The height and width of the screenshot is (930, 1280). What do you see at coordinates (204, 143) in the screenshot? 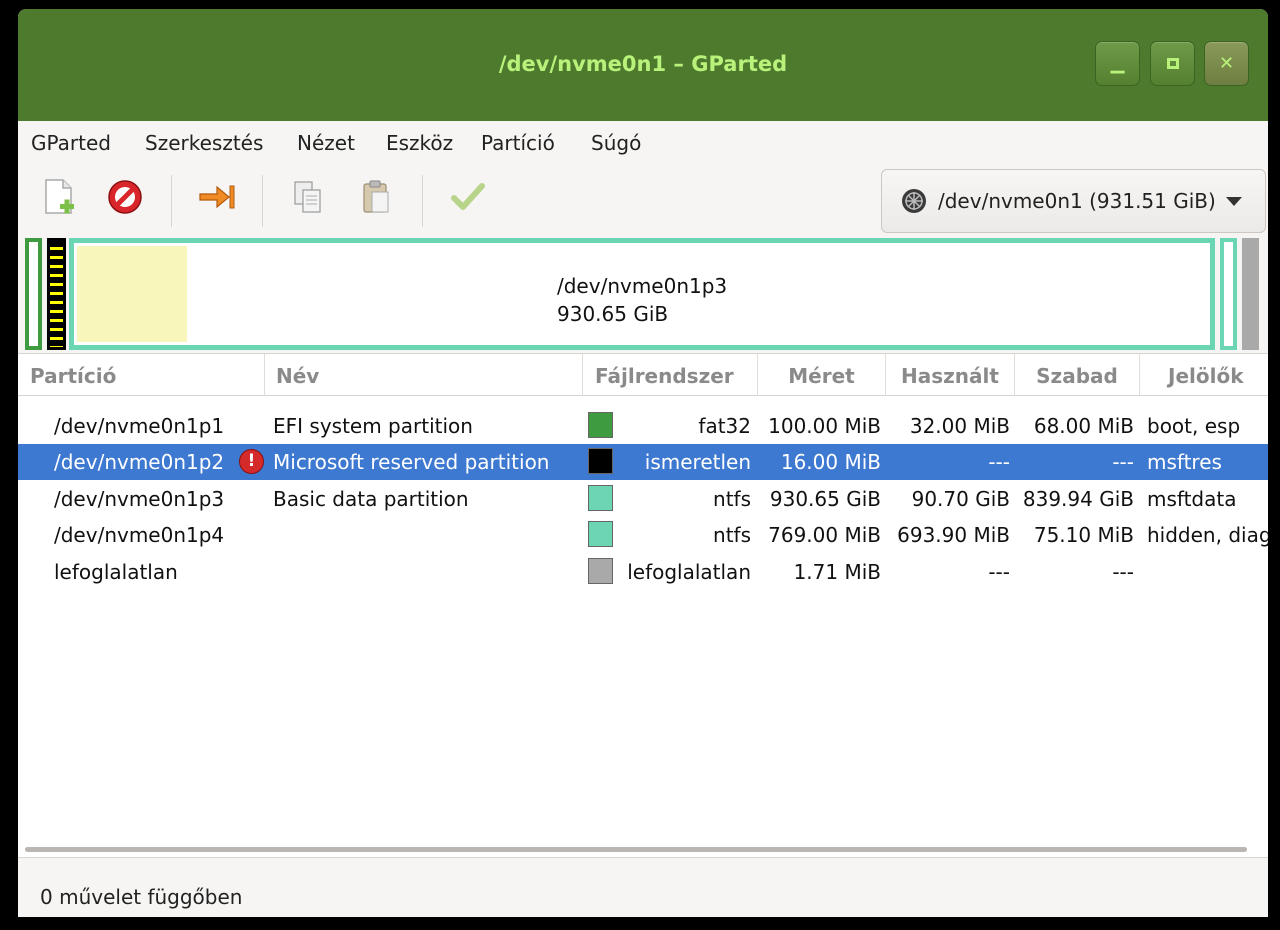
I see `menu-edit: Szerkesztés` at bounding box center [204, 143].